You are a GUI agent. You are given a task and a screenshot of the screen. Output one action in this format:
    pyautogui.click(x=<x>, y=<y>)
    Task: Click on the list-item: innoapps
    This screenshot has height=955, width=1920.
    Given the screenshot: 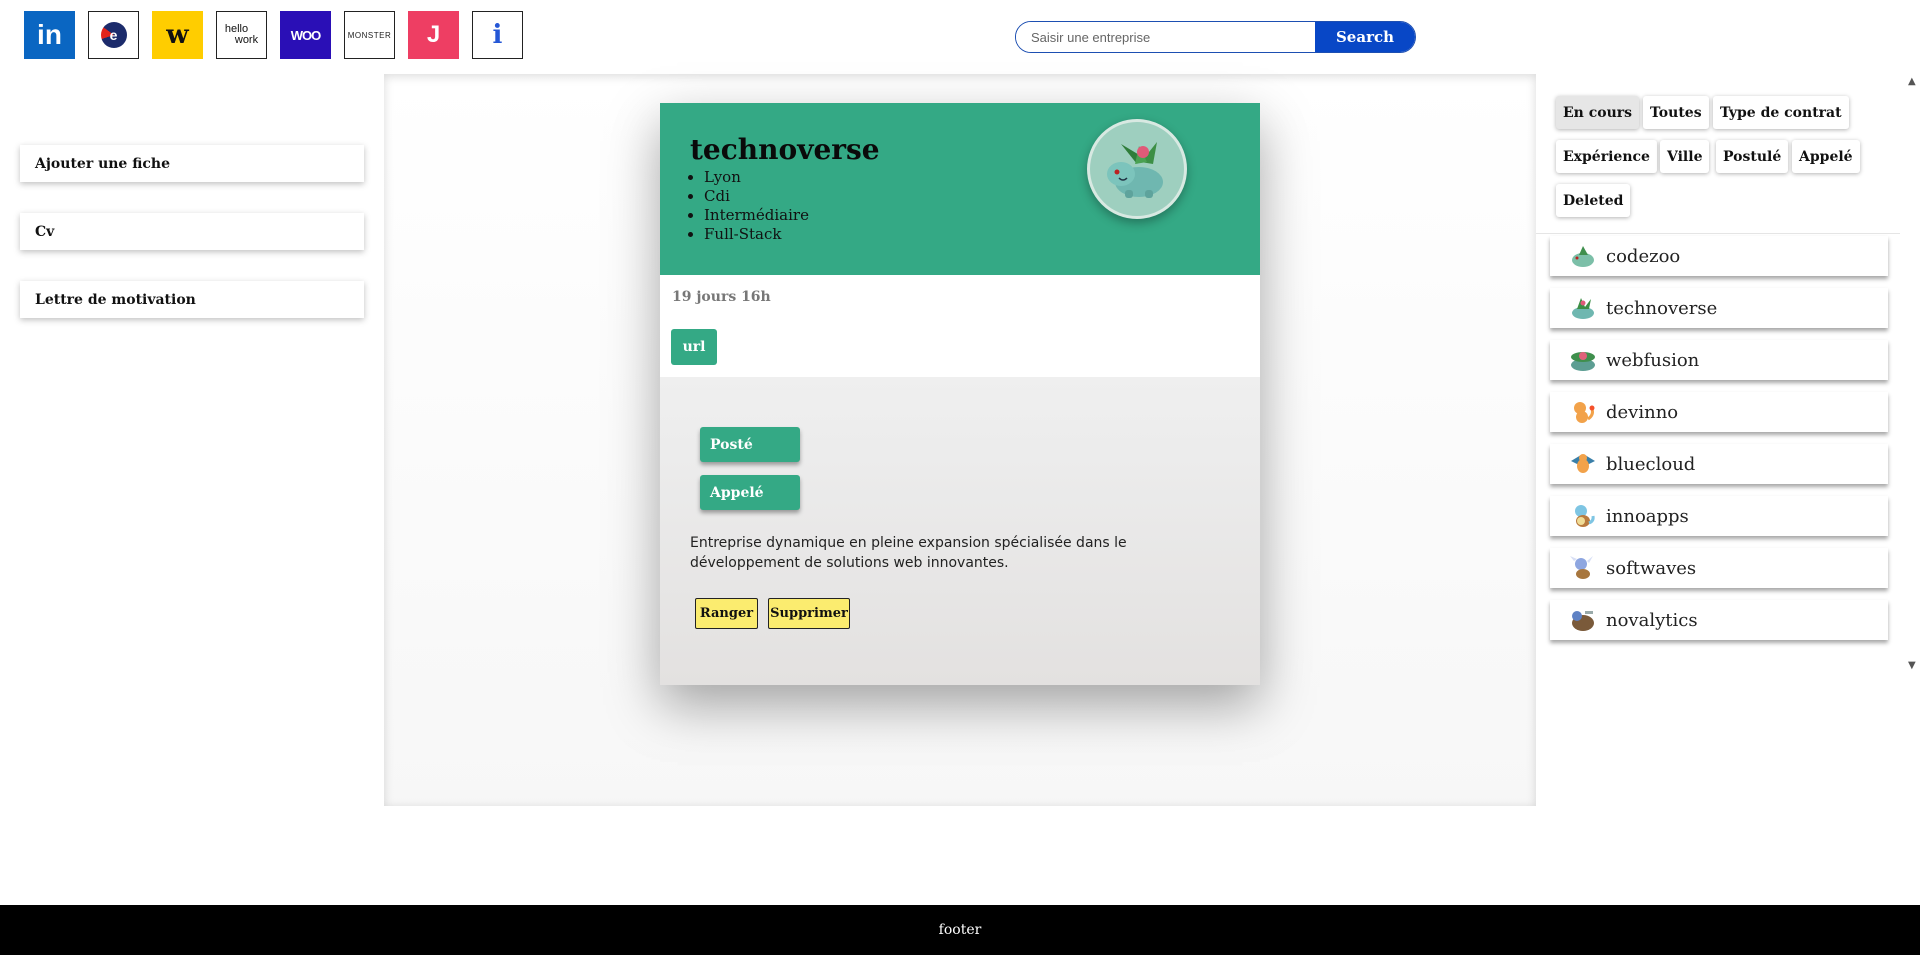 What is the action you would take?
    pyautogui.click(x=1719, y=516)
    